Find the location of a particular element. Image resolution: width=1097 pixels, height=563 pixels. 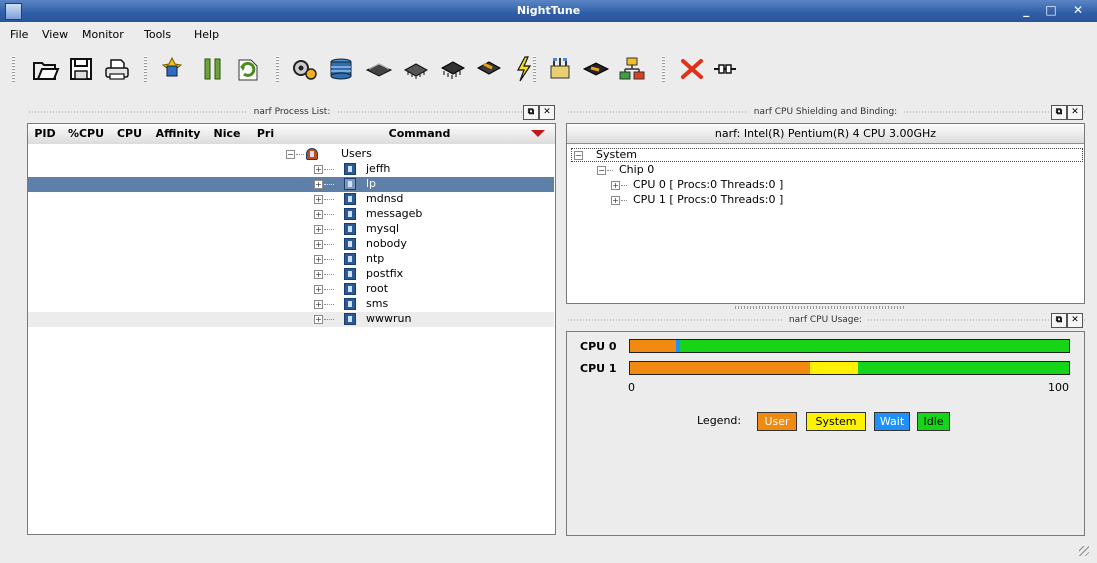

cpu-label: CPU 0 [ Procs:0 Threads:0 ] is located at coordinates (708, 184).